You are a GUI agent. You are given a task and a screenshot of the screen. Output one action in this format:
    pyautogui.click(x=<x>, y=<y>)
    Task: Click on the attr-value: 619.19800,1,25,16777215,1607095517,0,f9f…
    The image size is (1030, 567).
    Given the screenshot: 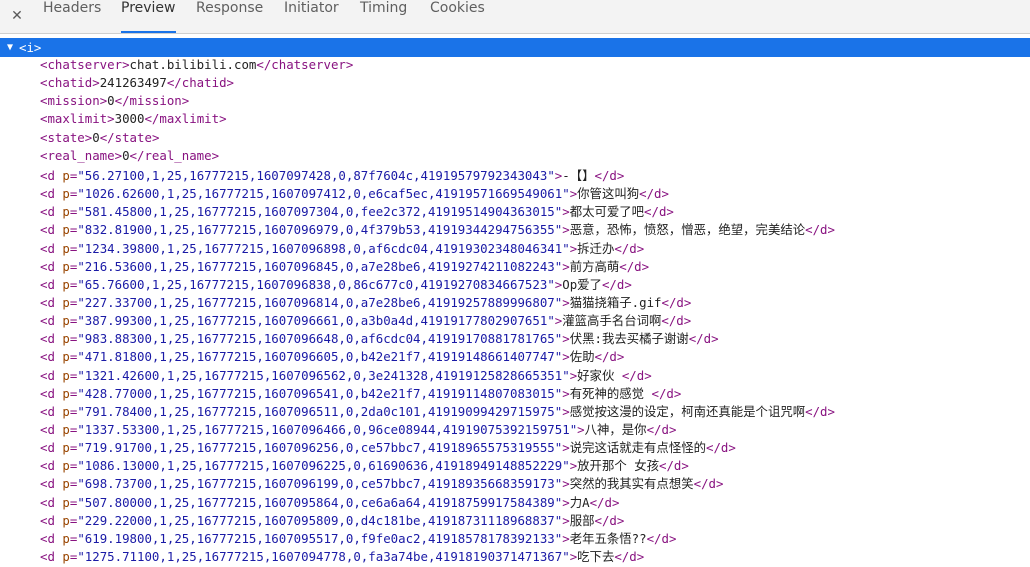 What is the action you would take?
    pyautogui.click(x=319, y=538)
    